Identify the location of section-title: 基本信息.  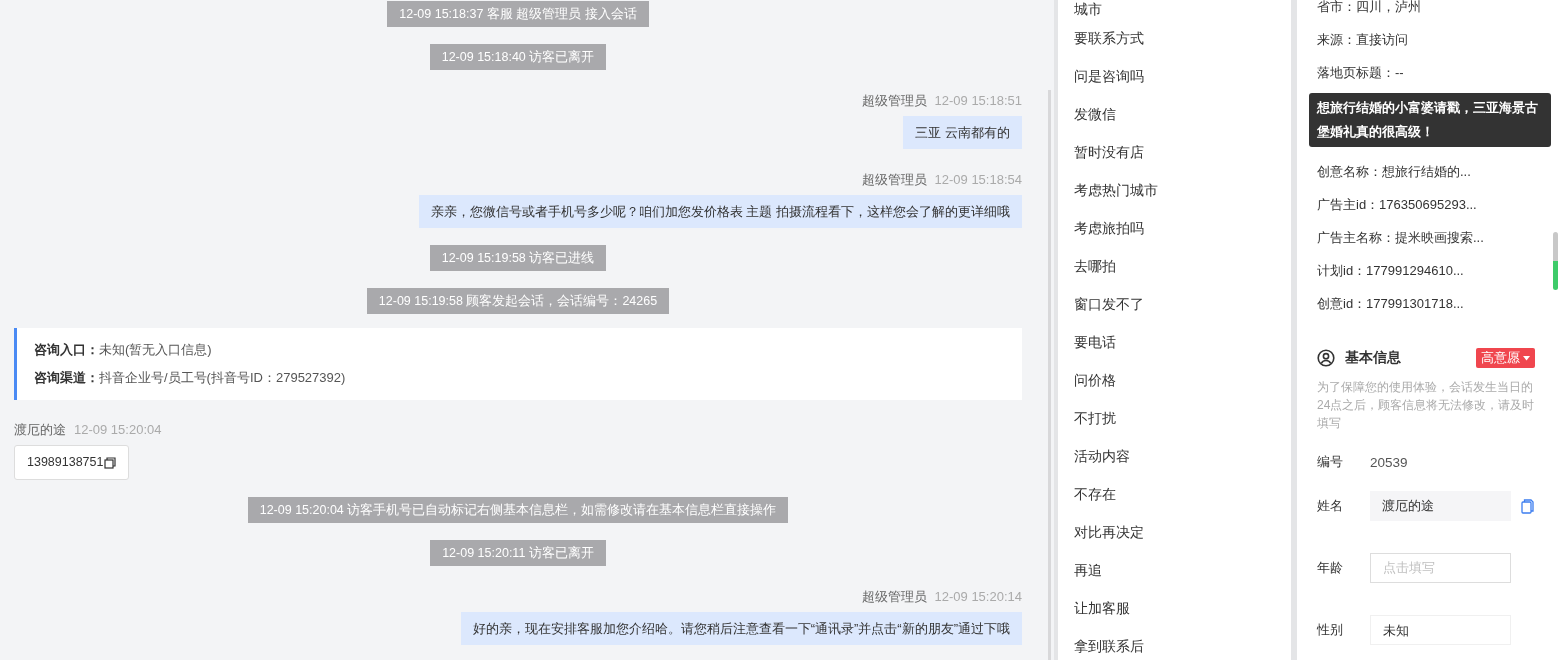
(1373, 358).